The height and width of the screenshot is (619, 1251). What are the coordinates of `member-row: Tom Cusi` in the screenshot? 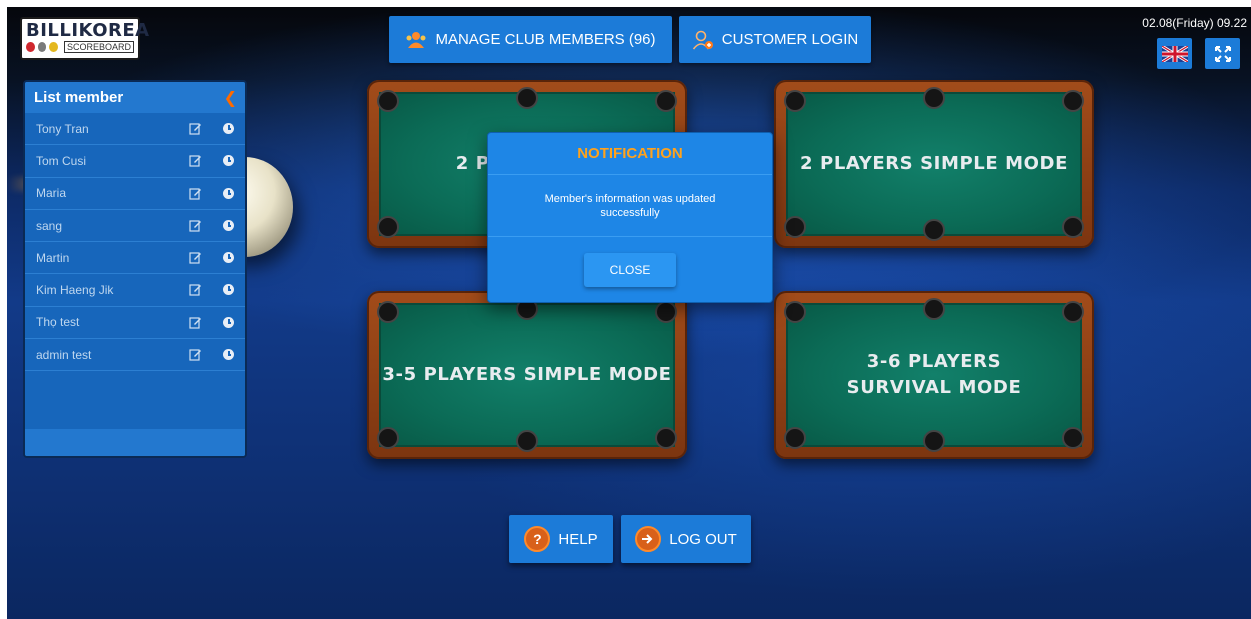 It's located at (135, 161).